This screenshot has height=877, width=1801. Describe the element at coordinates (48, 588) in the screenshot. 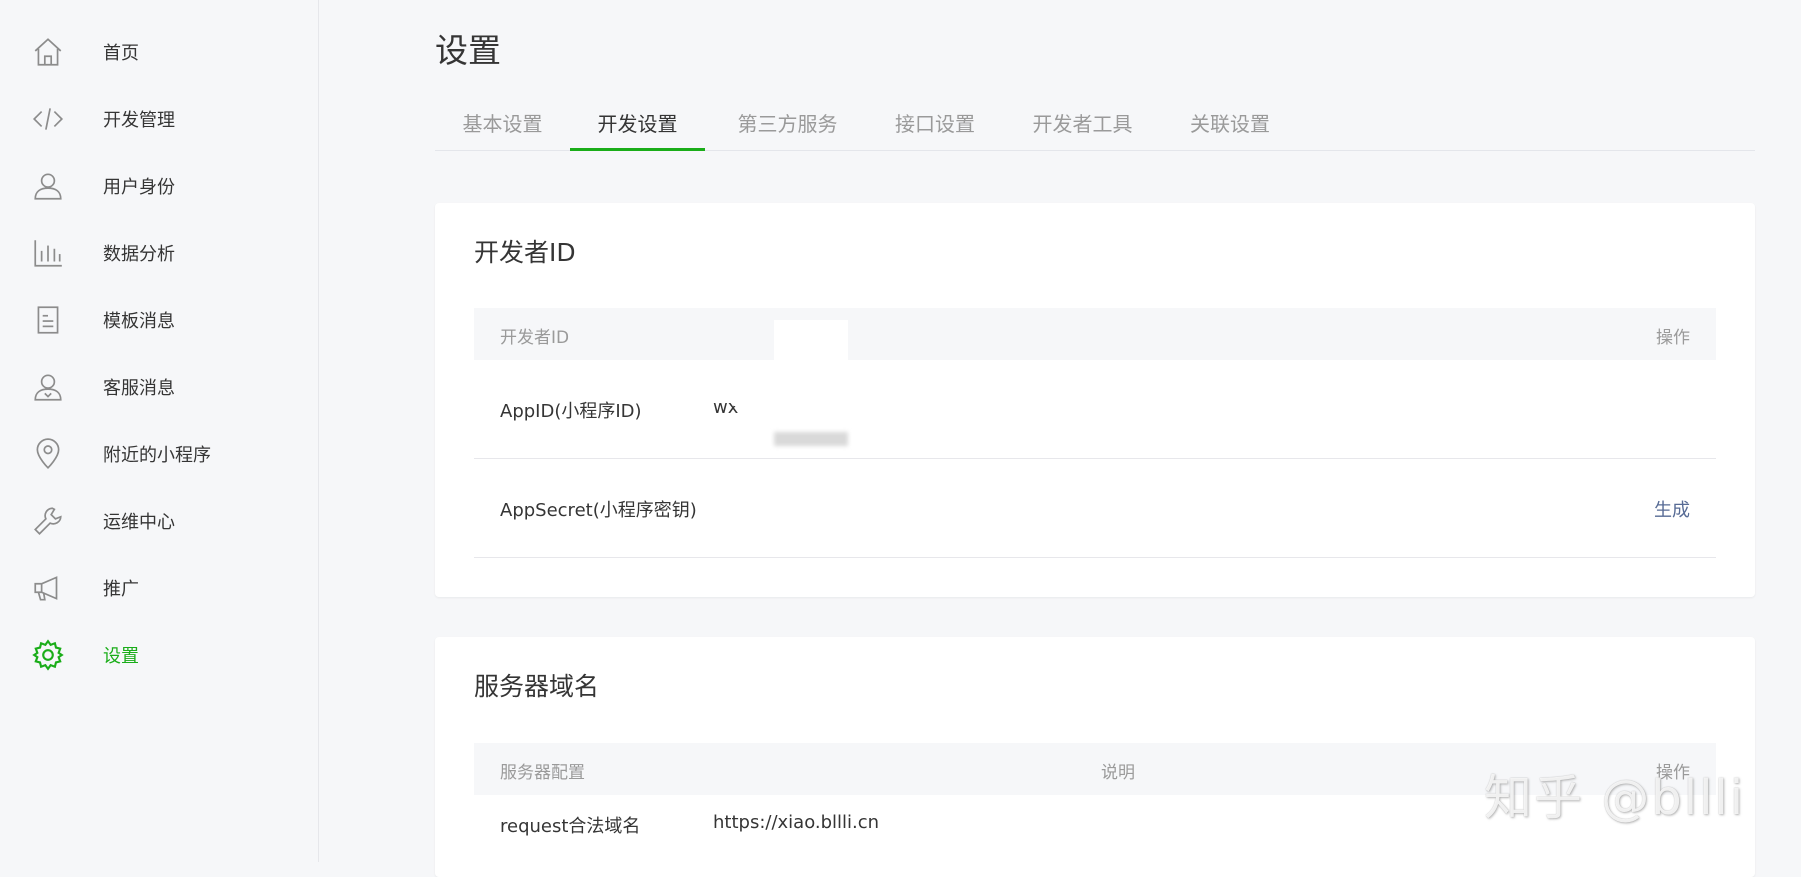

I see `megaphone-icon` at that location.